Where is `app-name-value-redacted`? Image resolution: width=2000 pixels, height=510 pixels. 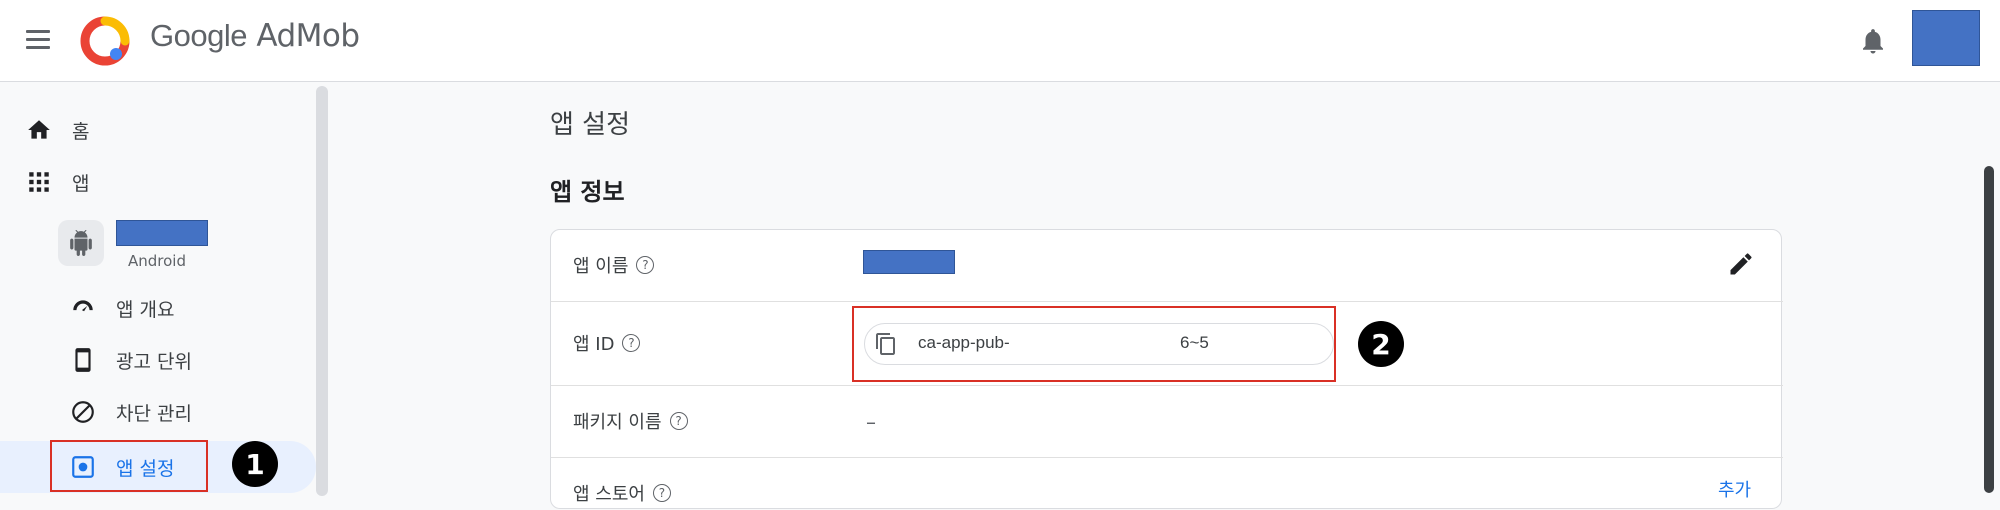 app-name-value-redacted is located at coordinates (909, 262).